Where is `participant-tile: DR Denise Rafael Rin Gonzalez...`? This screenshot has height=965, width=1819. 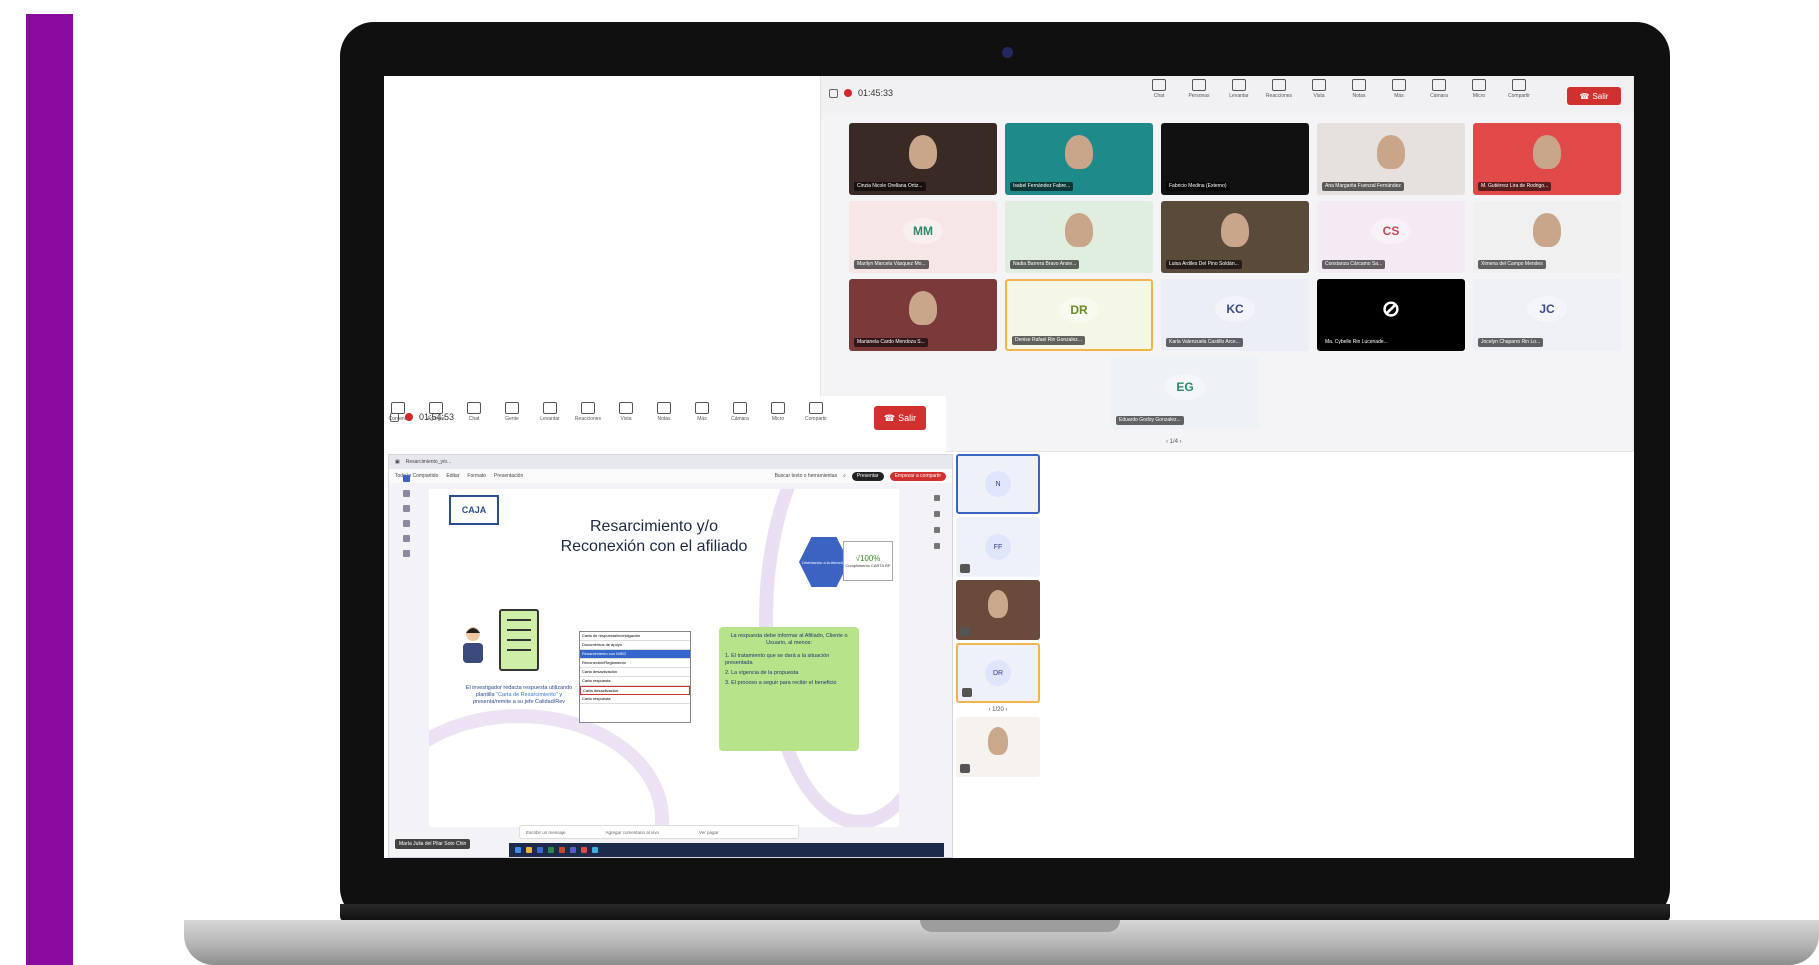 participant-tile: DR Denise Rafael Rin Gonzalez... is located at coordinates (1079, 315).